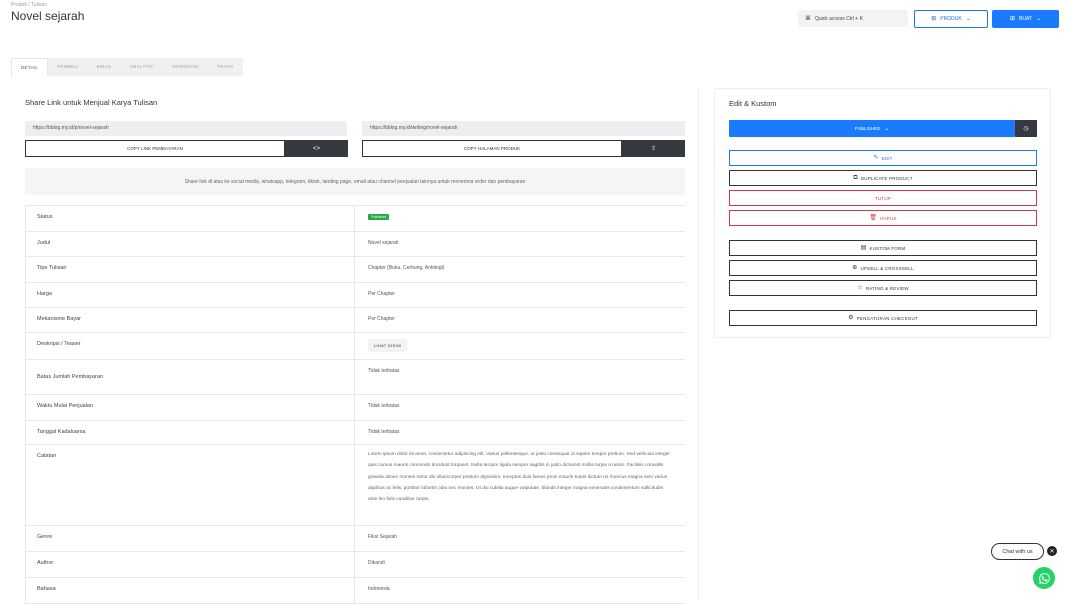  What do you see at coordinates (883, 288) in the screenshot?
I see `rating-review-button: ☆ RATING & REVIEW` at bounding box center [883, 288].